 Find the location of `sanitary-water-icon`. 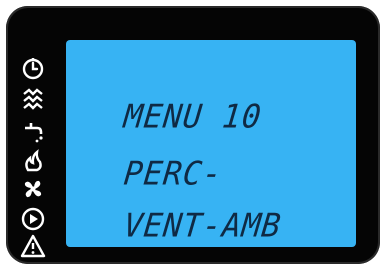

sanitary-water-icon is located at coordinates (33, 131).